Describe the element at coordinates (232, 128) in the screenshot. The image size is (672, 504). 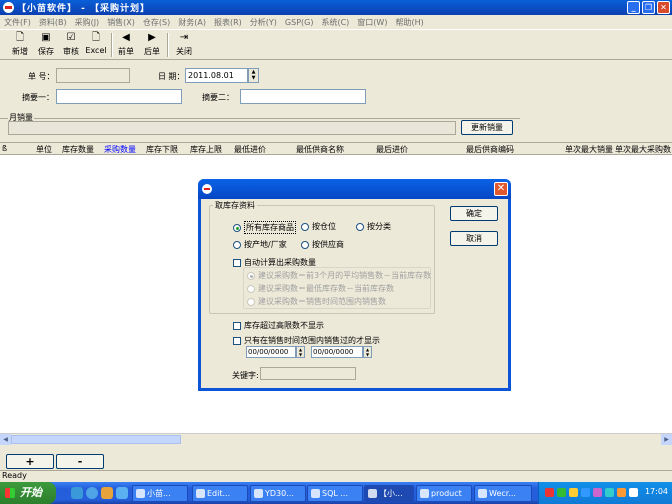
I see `monthly-sales-field` at that location.